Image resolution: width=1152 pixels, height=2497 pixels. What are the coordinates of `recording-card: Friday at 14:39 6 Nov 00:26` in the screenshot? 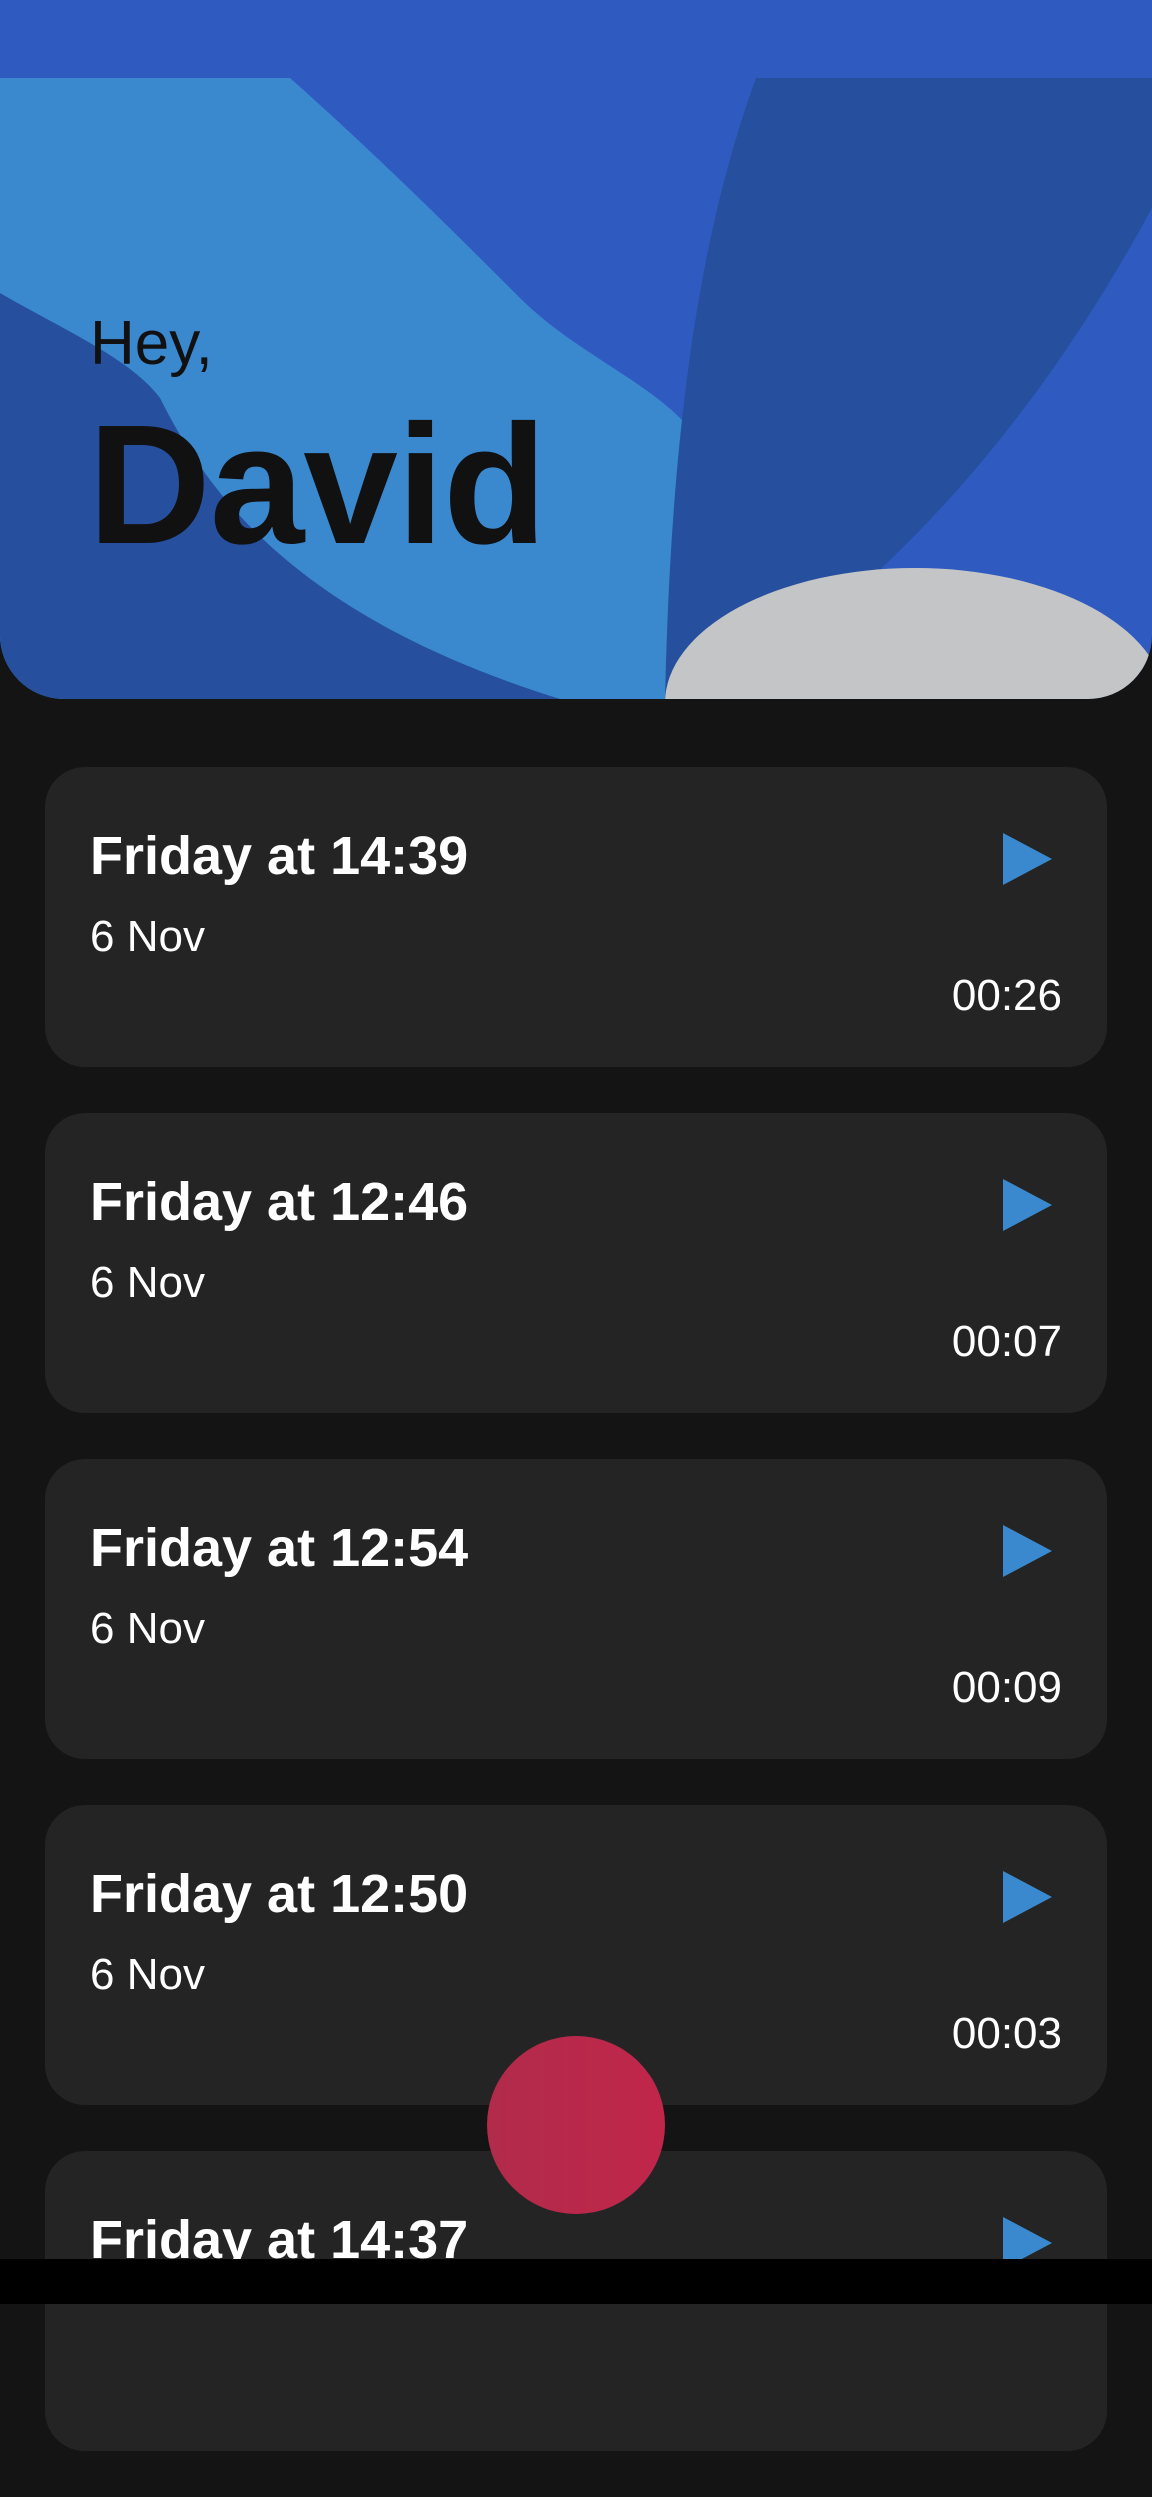 It's located at (576, 917).